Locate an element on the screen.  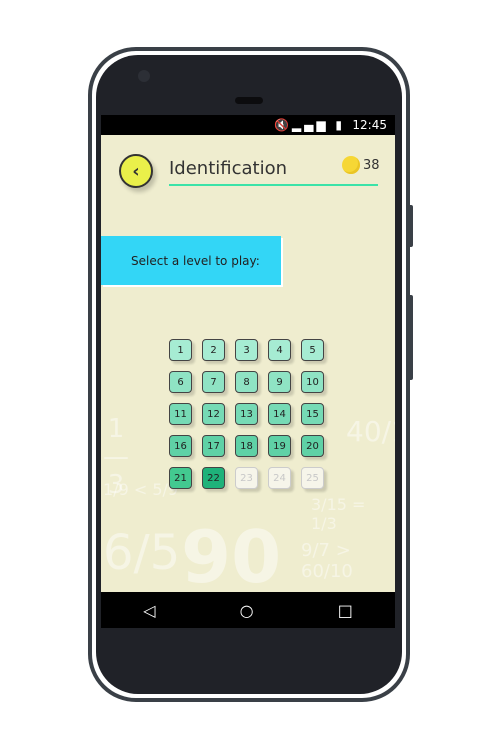
level-button-10: 10 is located at coordinates (312, 382).